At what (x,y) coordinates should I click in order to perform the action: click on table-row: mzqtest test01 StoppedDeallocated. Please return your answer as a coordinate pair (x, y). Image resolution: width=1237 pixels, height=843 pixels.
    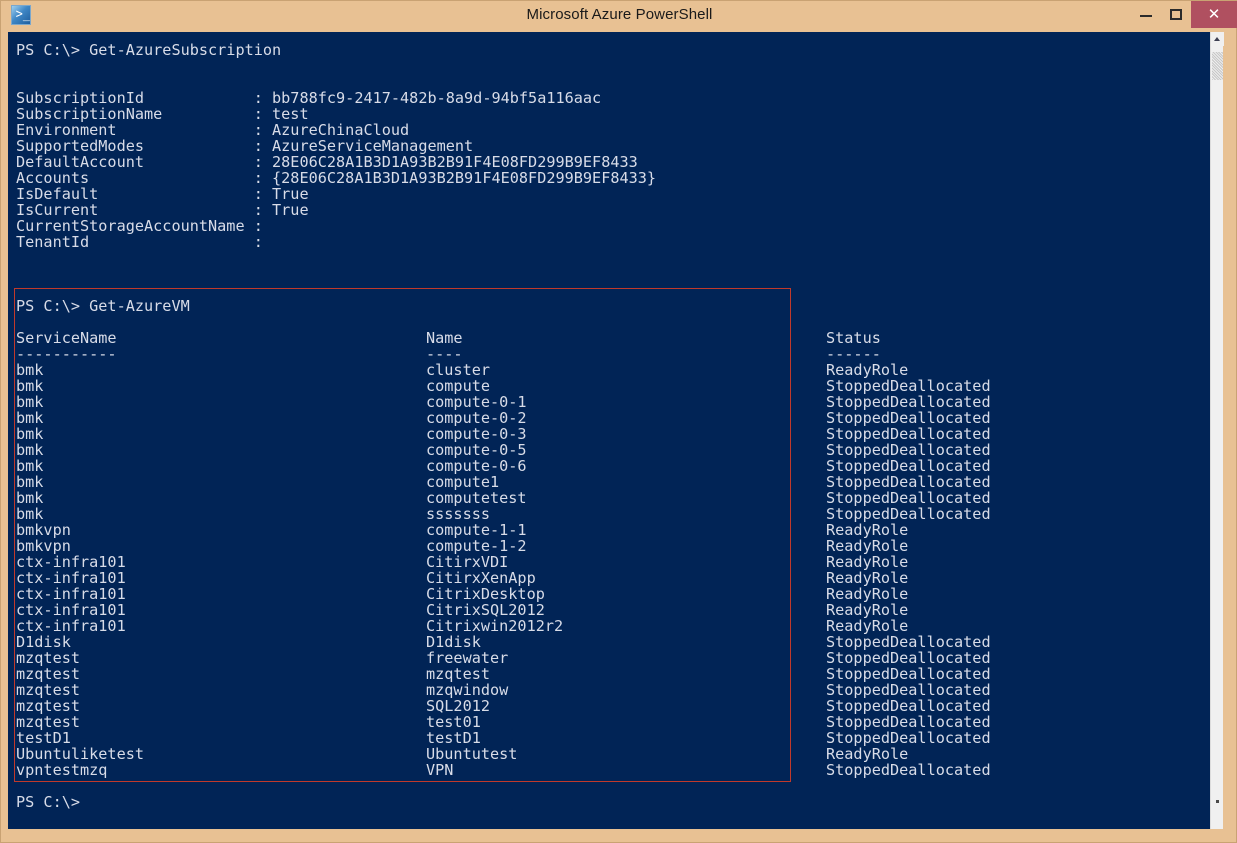
    Looking at the image, I should click on (503, 722).